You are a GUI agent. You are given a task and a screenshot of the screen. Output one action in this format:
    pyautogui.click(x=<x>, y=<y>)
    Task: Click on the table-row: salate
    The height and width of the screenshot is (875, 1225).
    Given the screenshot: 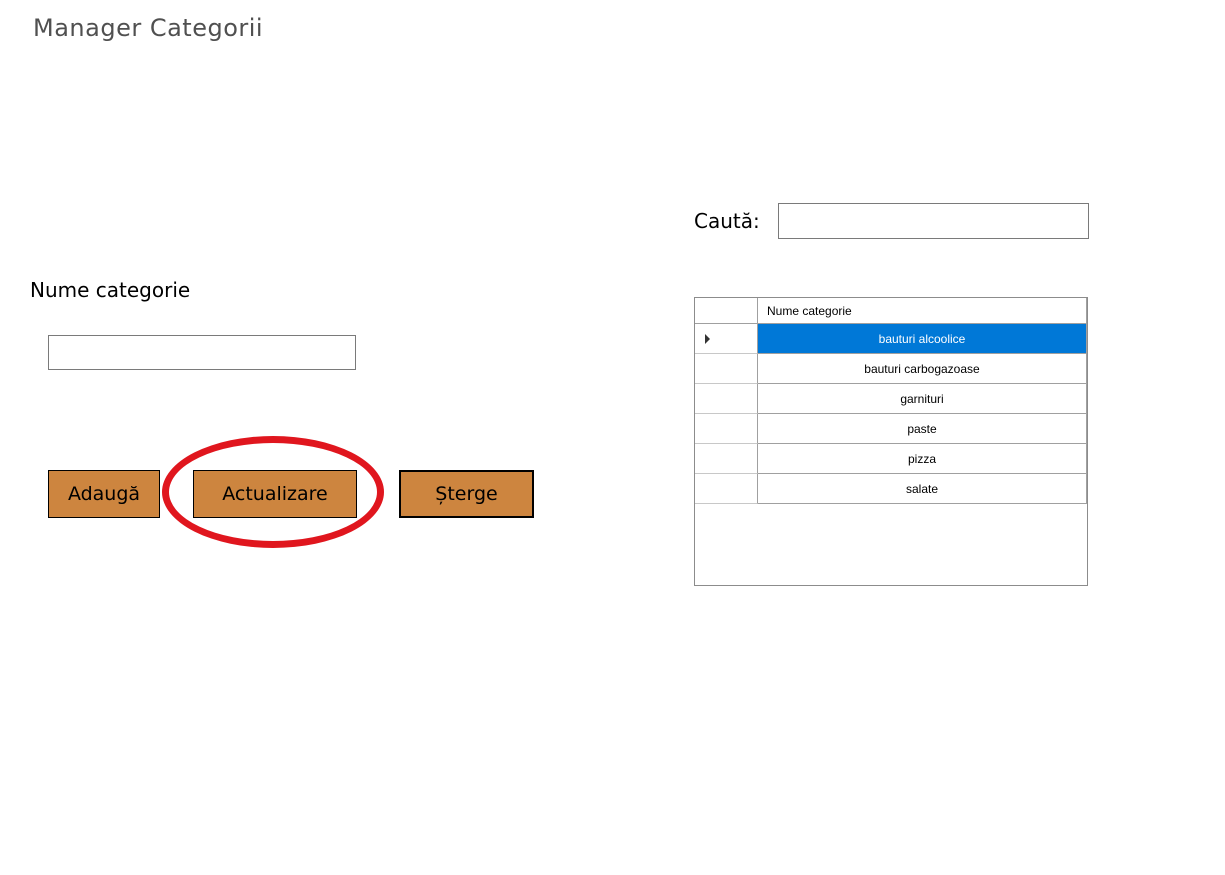 What is the action you would take?
    pyautogui.click(x=891, y=489)
    